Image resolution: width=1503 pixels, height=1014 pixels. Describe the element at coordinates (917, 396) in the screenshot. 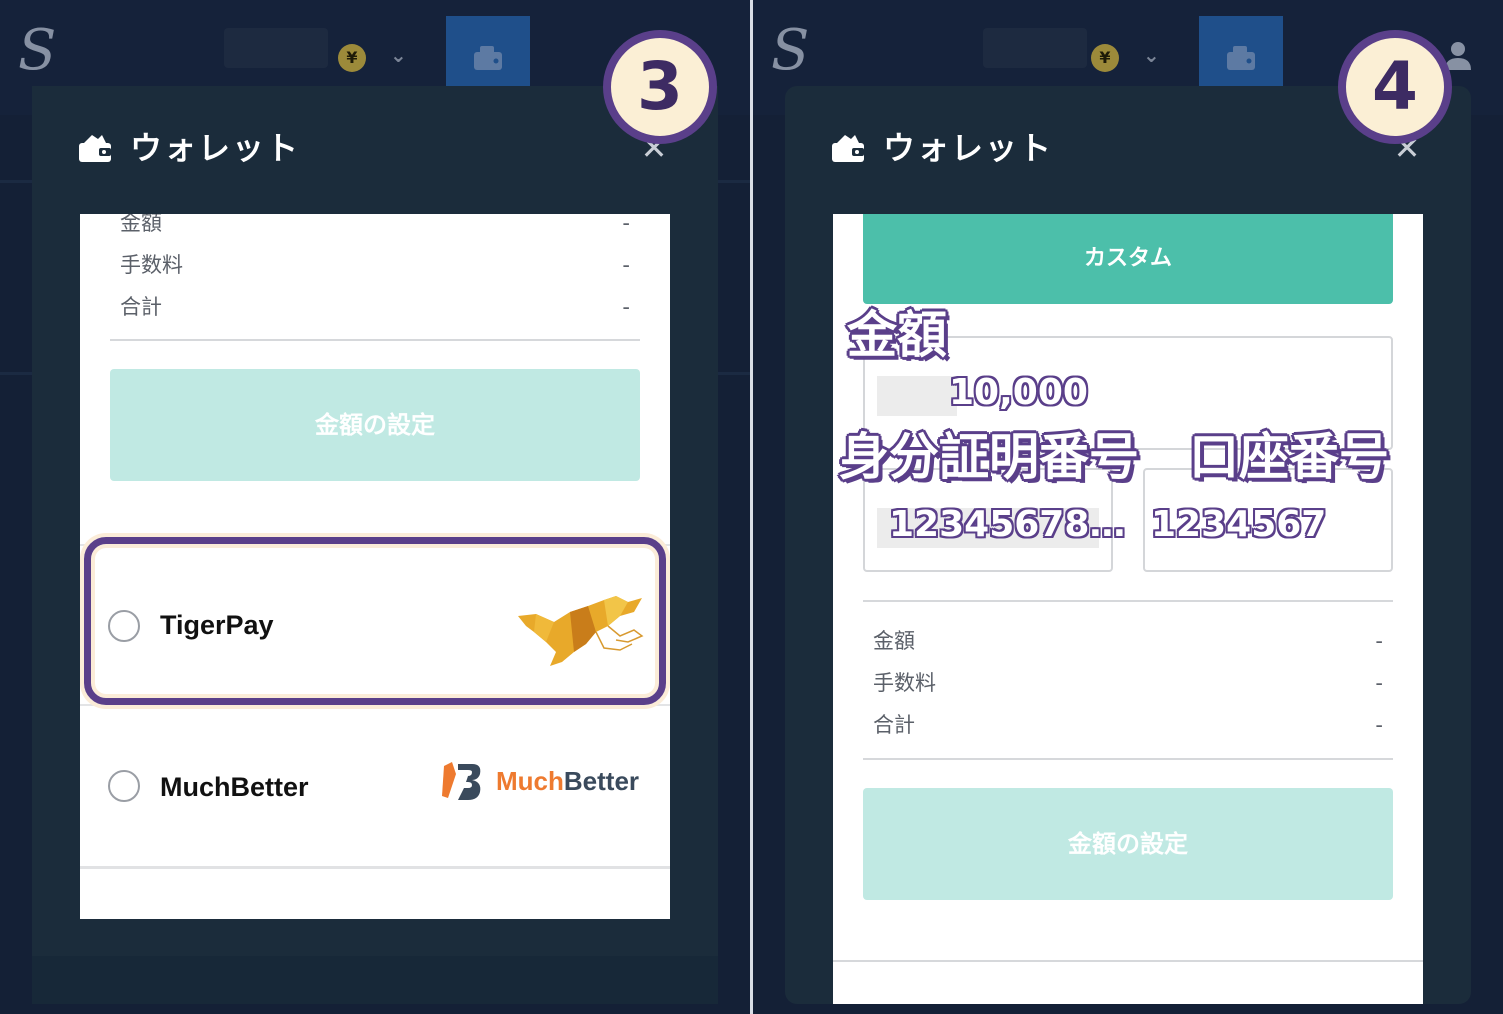

I see `redacted-currency` at that location.